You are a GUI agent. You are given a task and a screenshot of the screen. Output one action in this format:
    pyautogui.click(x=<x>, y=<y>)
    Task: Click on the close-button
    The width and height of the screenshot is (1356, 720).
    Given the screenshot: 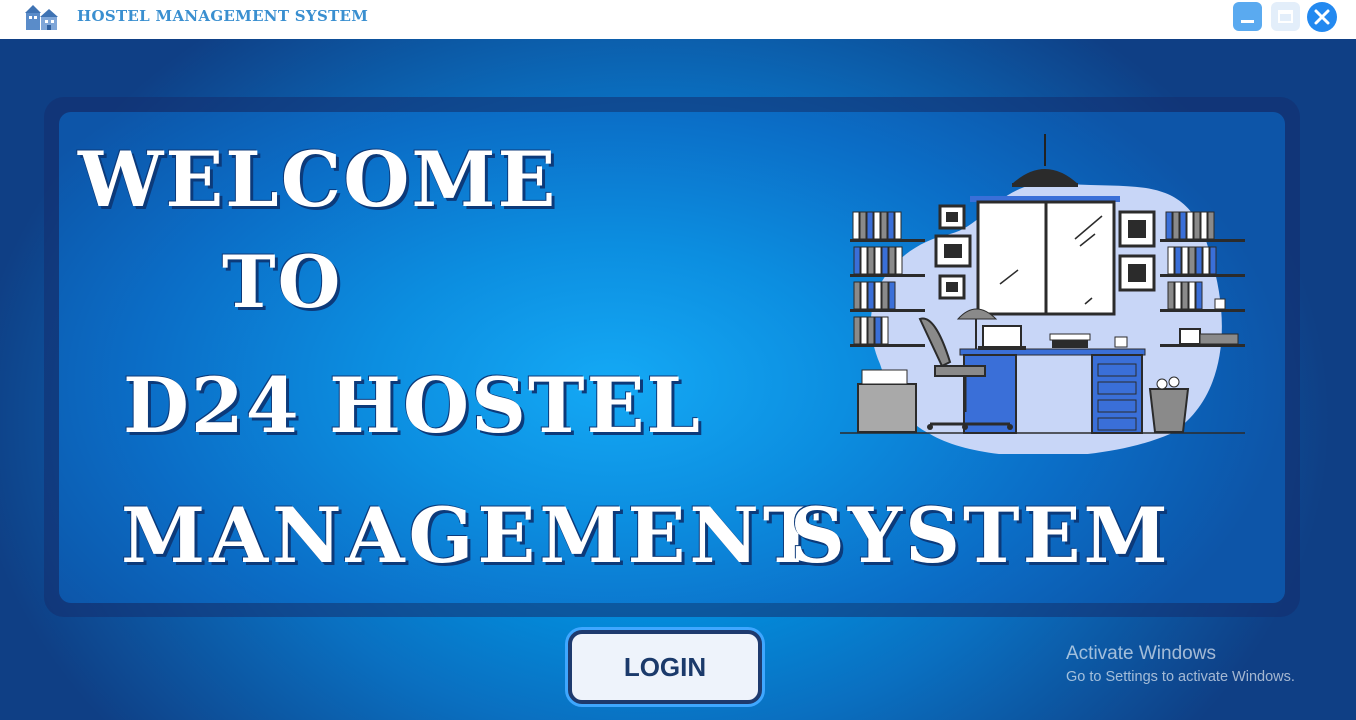 What is the action you would take?
    pyautogui.click(x=1322, y=17)
    